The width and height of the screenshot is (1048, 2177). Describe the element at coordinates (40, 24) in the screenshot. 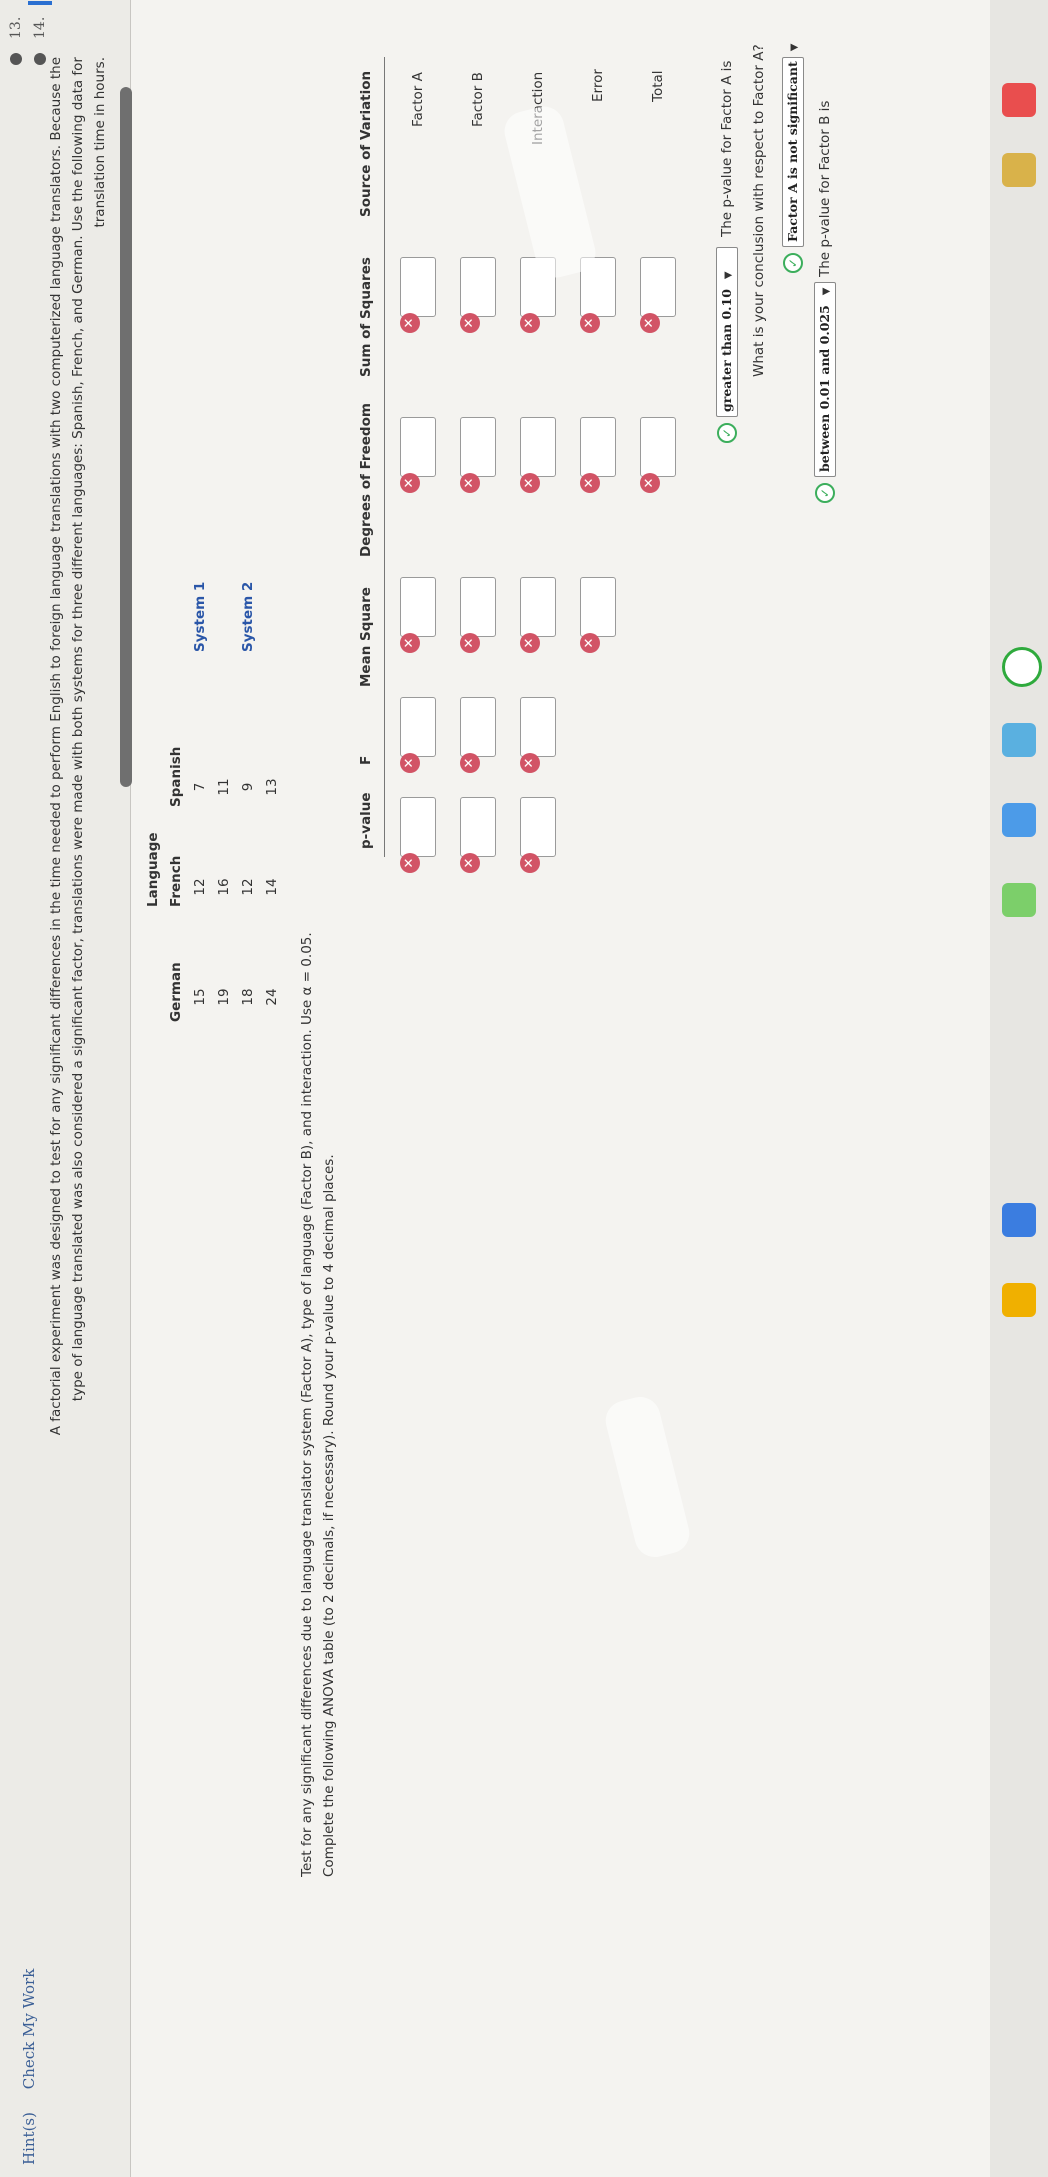

I see `question-number: 14.` at that location.